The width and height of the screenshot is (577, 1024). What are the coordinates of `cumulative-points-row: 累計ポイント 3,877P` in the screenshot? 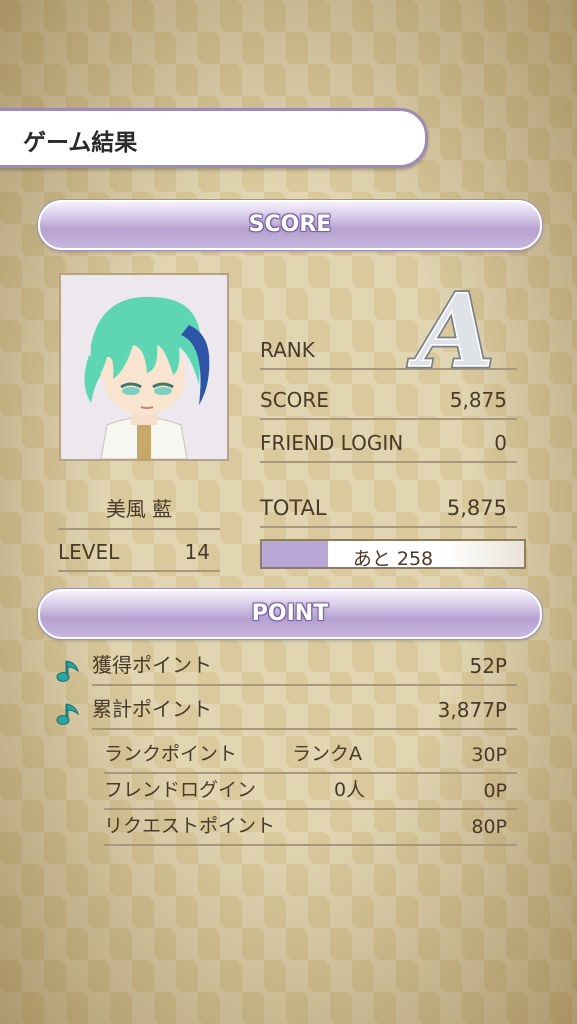 It's located at (304, 712).